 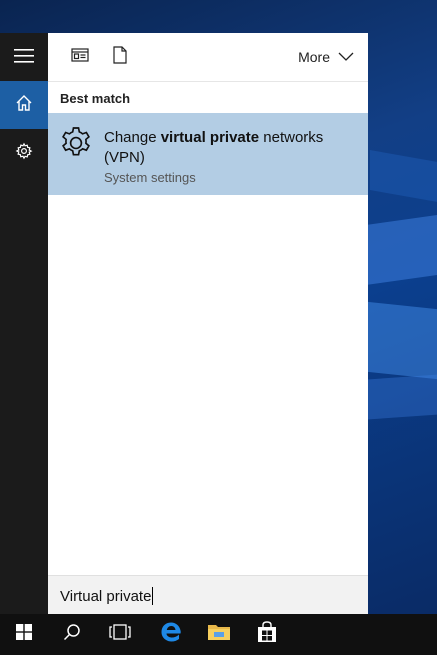 What do you see at coordinates (346, 57) in the screenshot?
I see `chevron-down-icon` at bounding box center [346, 57].